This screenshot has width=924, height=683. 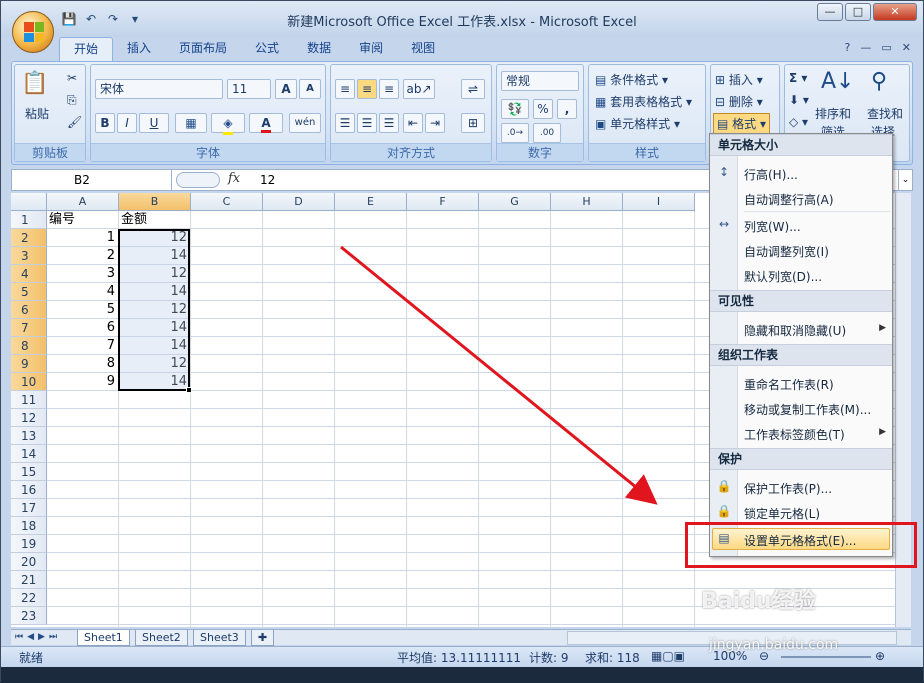 What do you see at coordinates (29, 238) in the screenshot?
I see `row-header-2: 2` at bounding box center [29, 238].